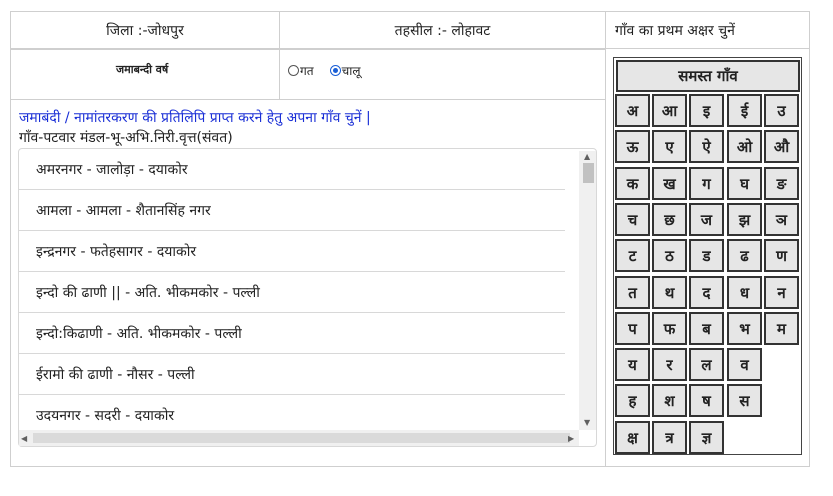  Describe the element at coordinates (632, 364) in the screenshot. I see `letter-key: य` at that location.